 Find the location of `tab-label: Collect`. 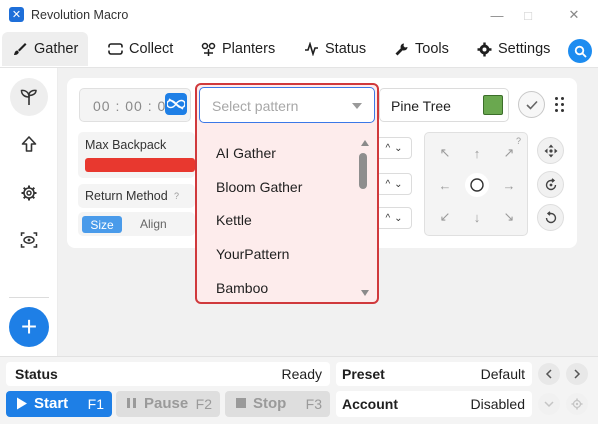

tab-label: Collect is located at coordinates (151, 49).